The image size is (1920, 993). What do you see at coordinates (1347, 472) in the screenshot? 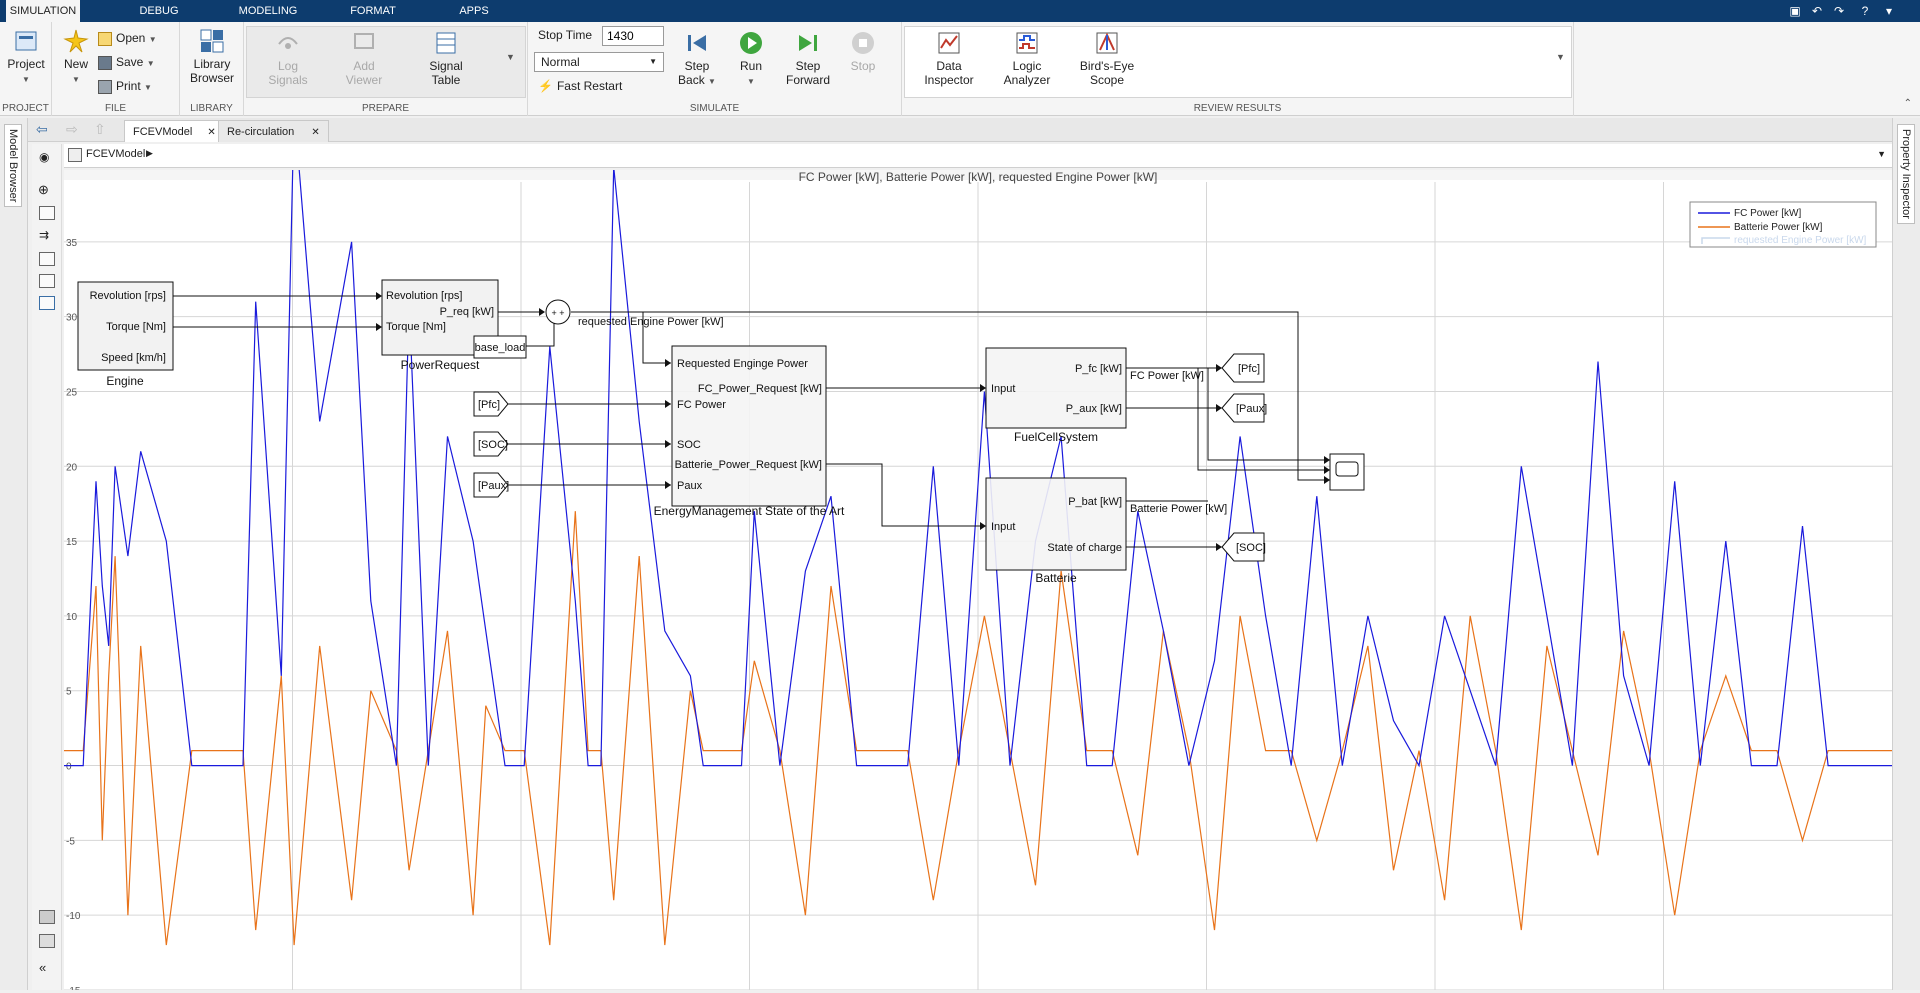
I see `scope-block` at bounding box center [1347, 472].